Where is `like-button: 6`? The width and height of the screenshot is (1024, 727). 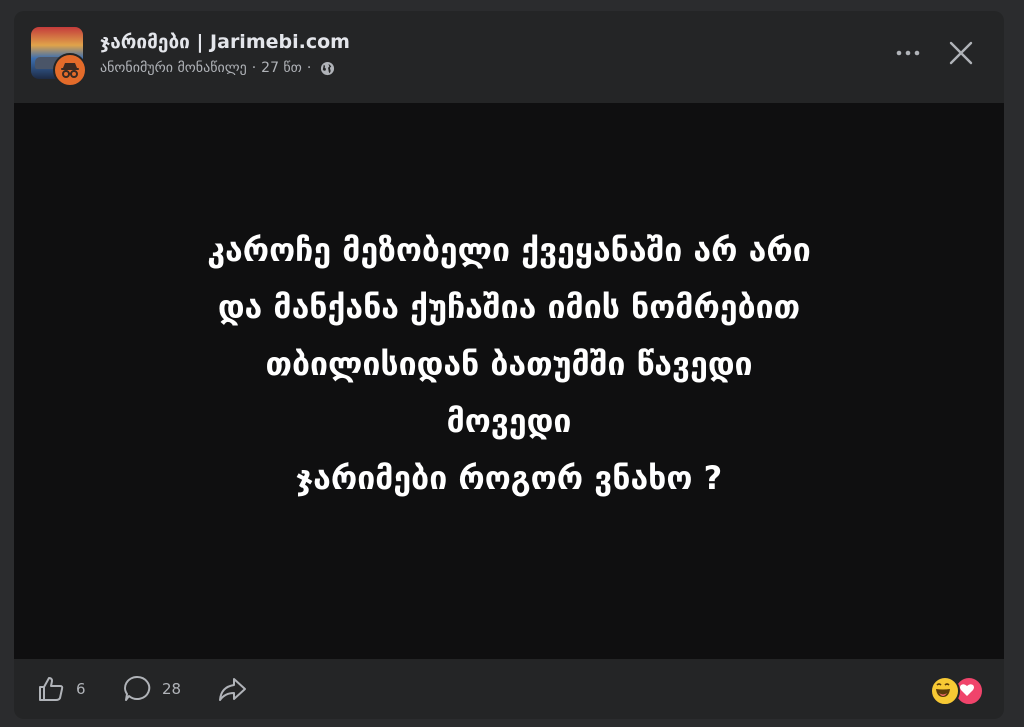 like-button: 6 is located at coordinates (61, 689).